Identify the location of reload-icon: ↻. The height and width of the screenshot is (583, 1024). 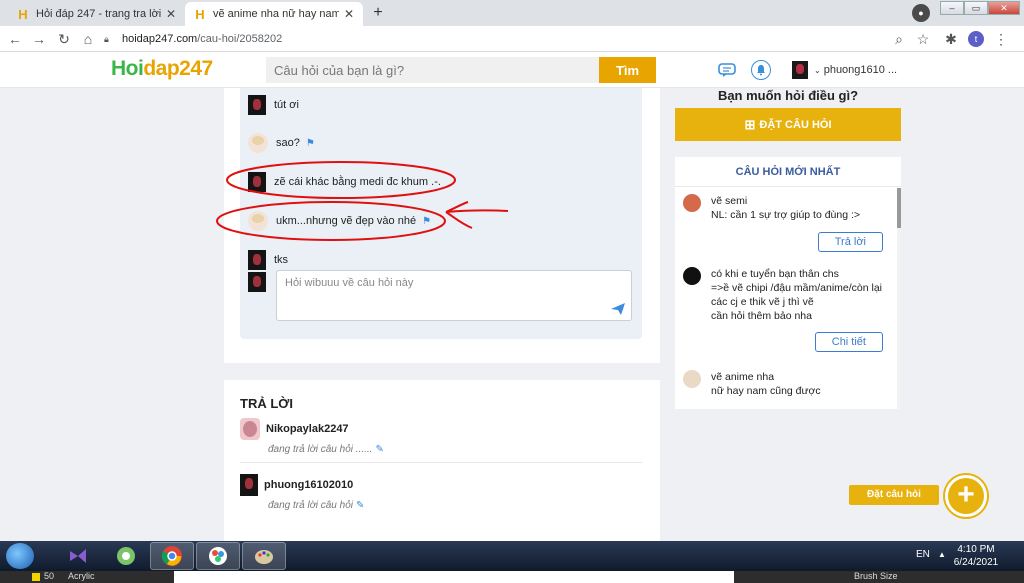
(64, 39).